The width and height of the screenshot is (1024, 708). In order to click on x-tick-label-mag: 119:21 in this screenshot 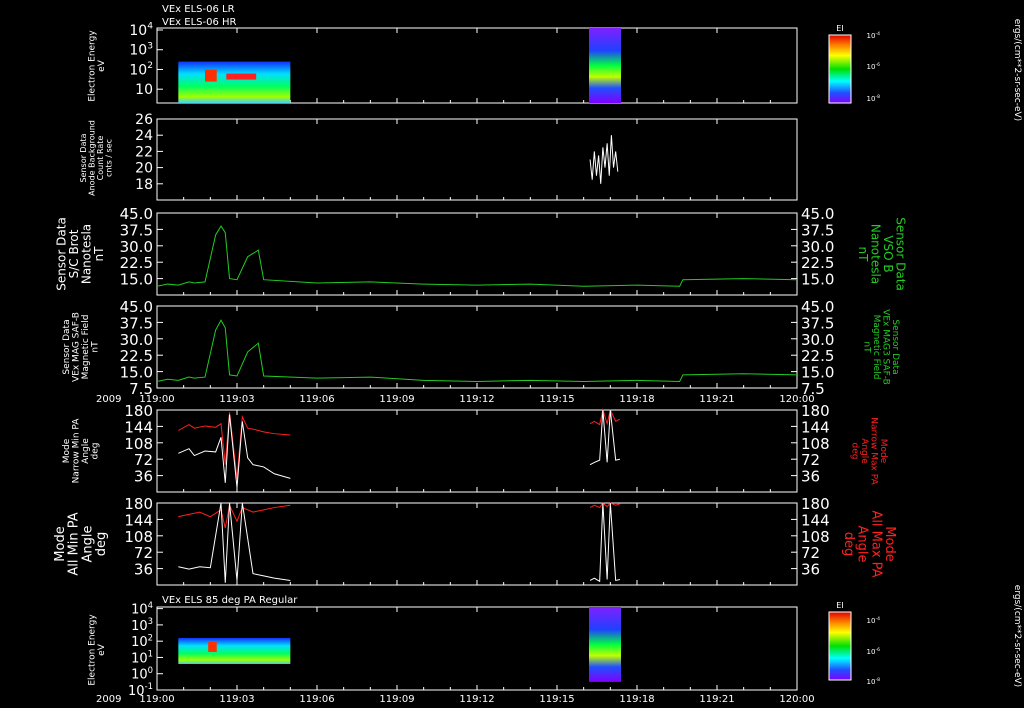, I will do `click(716, 399)`.